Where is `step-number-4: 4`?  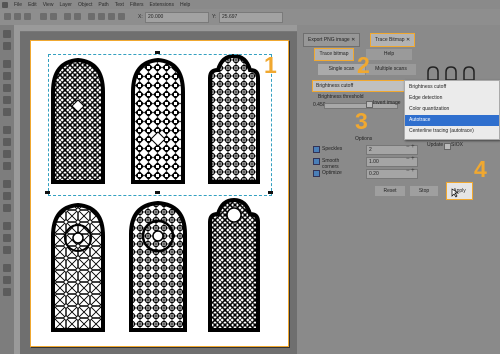 step-number-4: 4 is located at coordinates (480, 169).